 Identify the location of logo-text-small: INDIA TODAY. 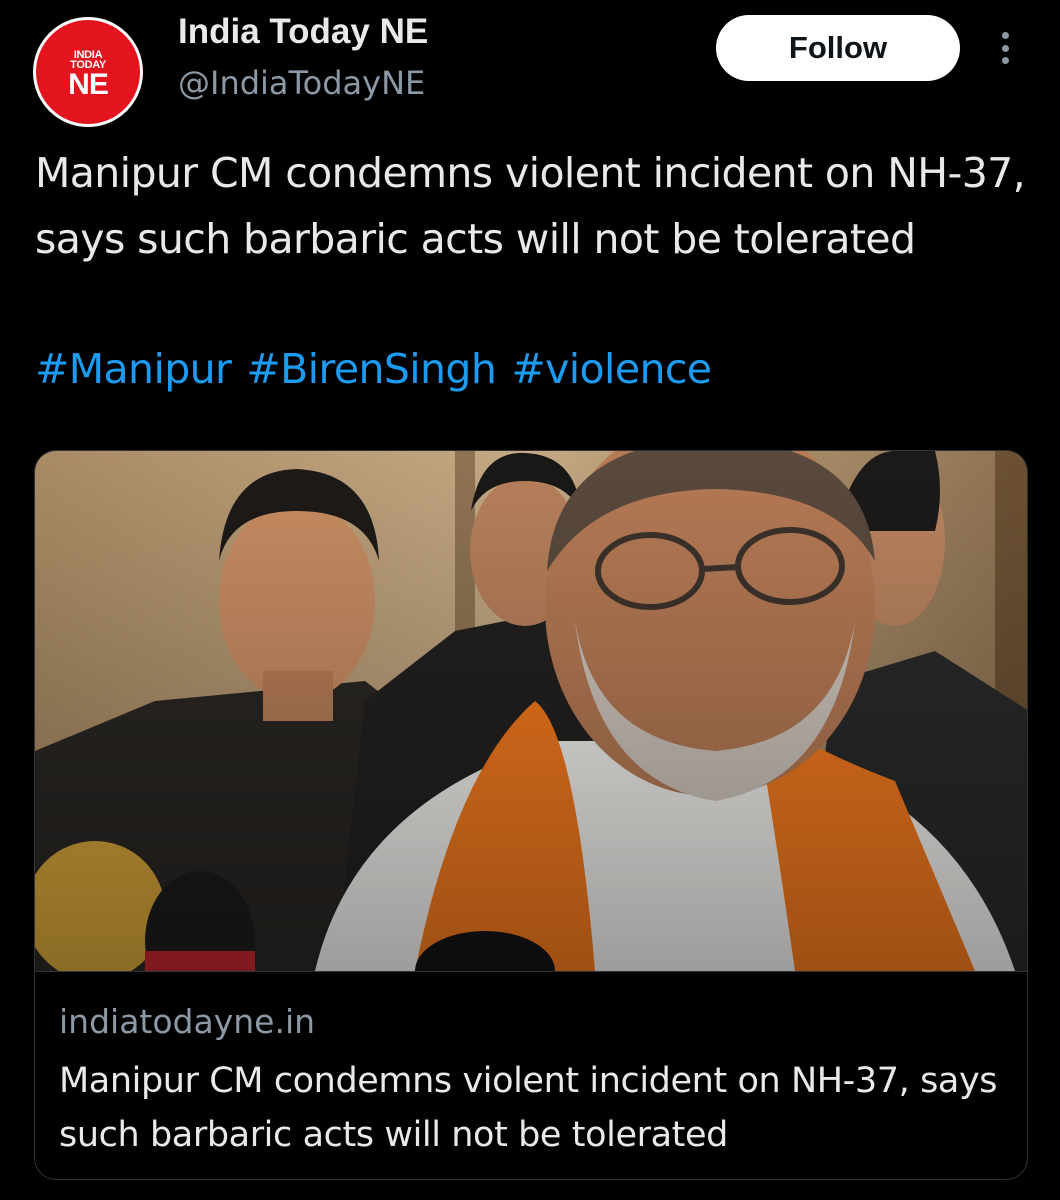
(88, 60).